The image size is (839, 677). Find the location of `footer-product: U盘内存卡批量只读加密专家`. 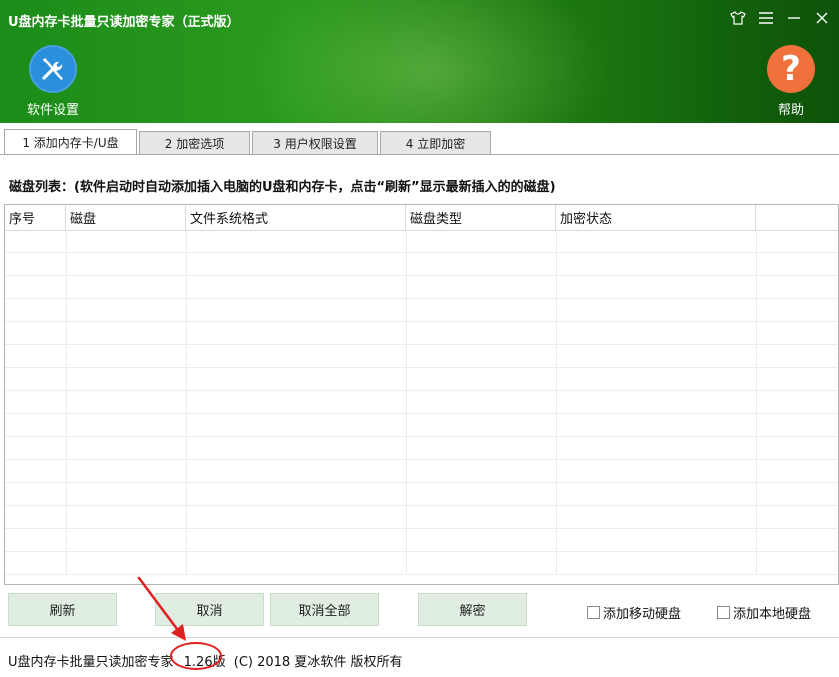

footer-product: U盘内存卡批量只读加密专家 is located at coordinates (91, 662).